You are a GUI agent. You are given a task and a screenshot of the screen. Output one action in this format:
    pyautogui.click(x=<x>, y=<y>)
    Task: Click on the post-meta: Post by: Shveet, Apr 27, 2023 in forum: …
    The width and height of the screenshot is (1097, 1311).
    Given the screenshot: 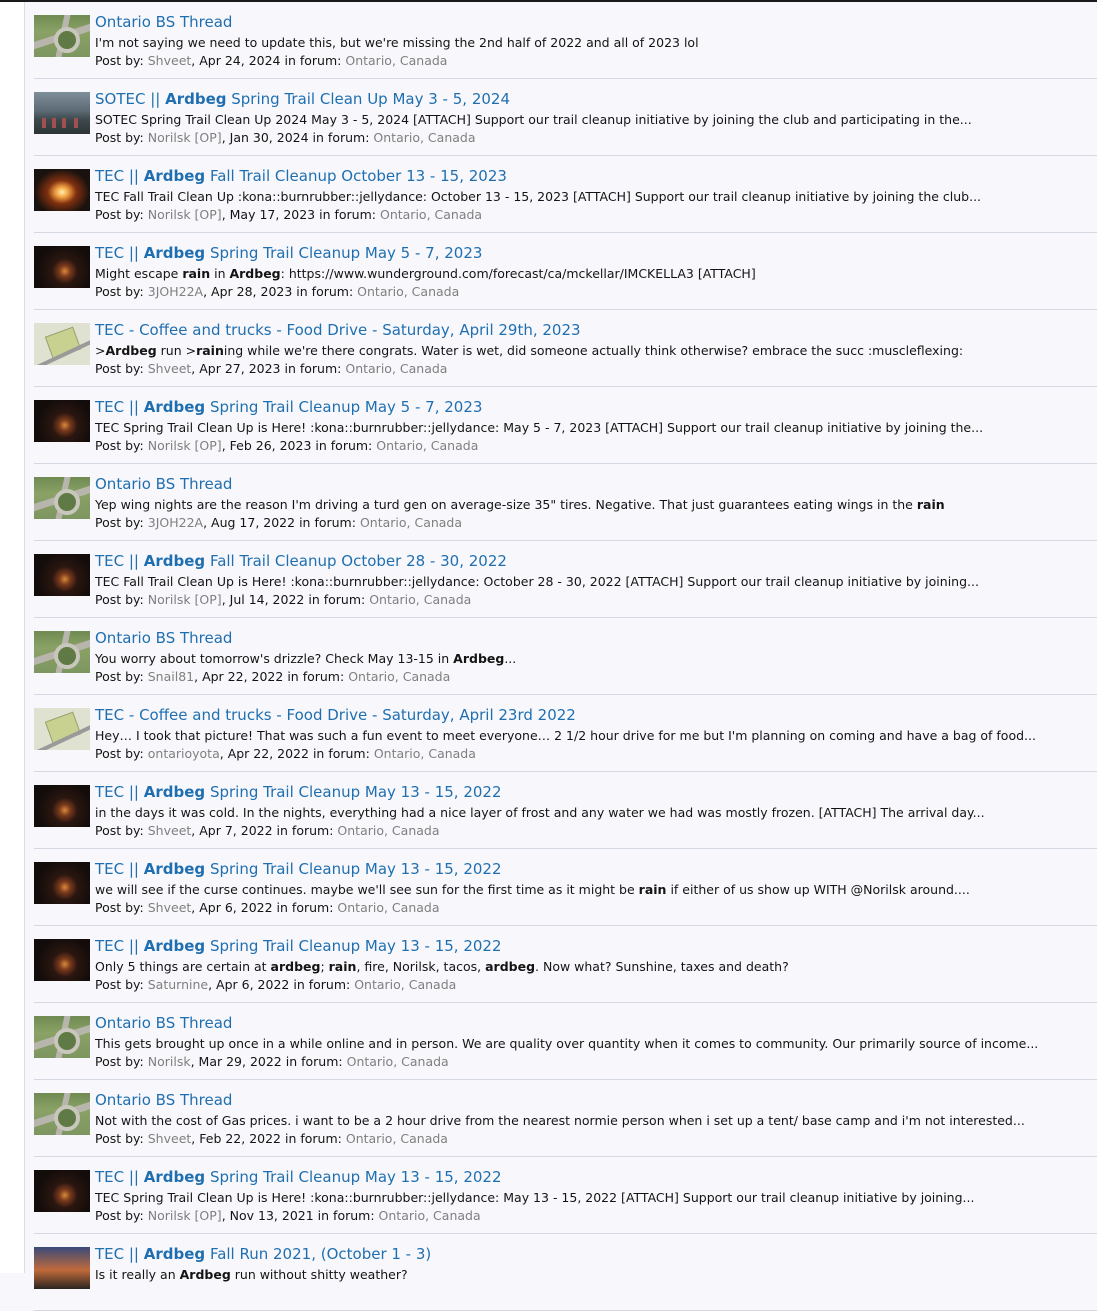 What is the action you would take?
    pyautogui.click(x=271, y=368)
    